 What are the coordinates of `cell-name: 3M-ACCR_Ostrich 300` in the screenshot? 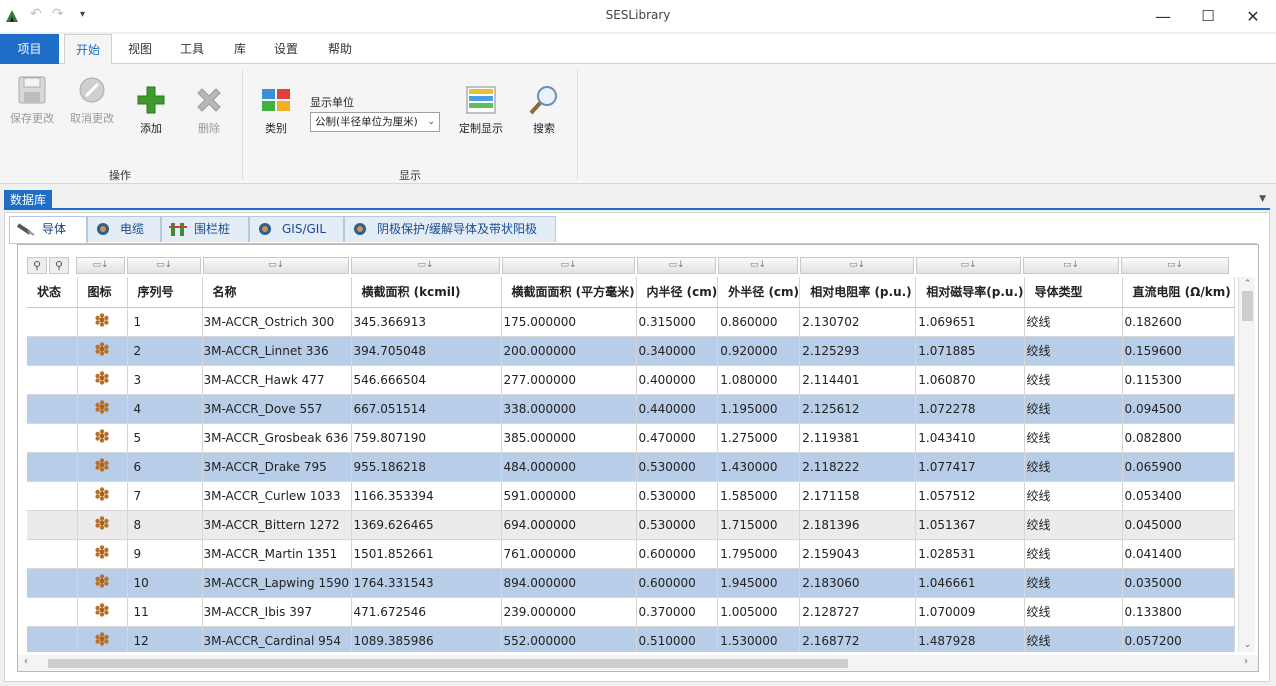 It's located at (277, 322).